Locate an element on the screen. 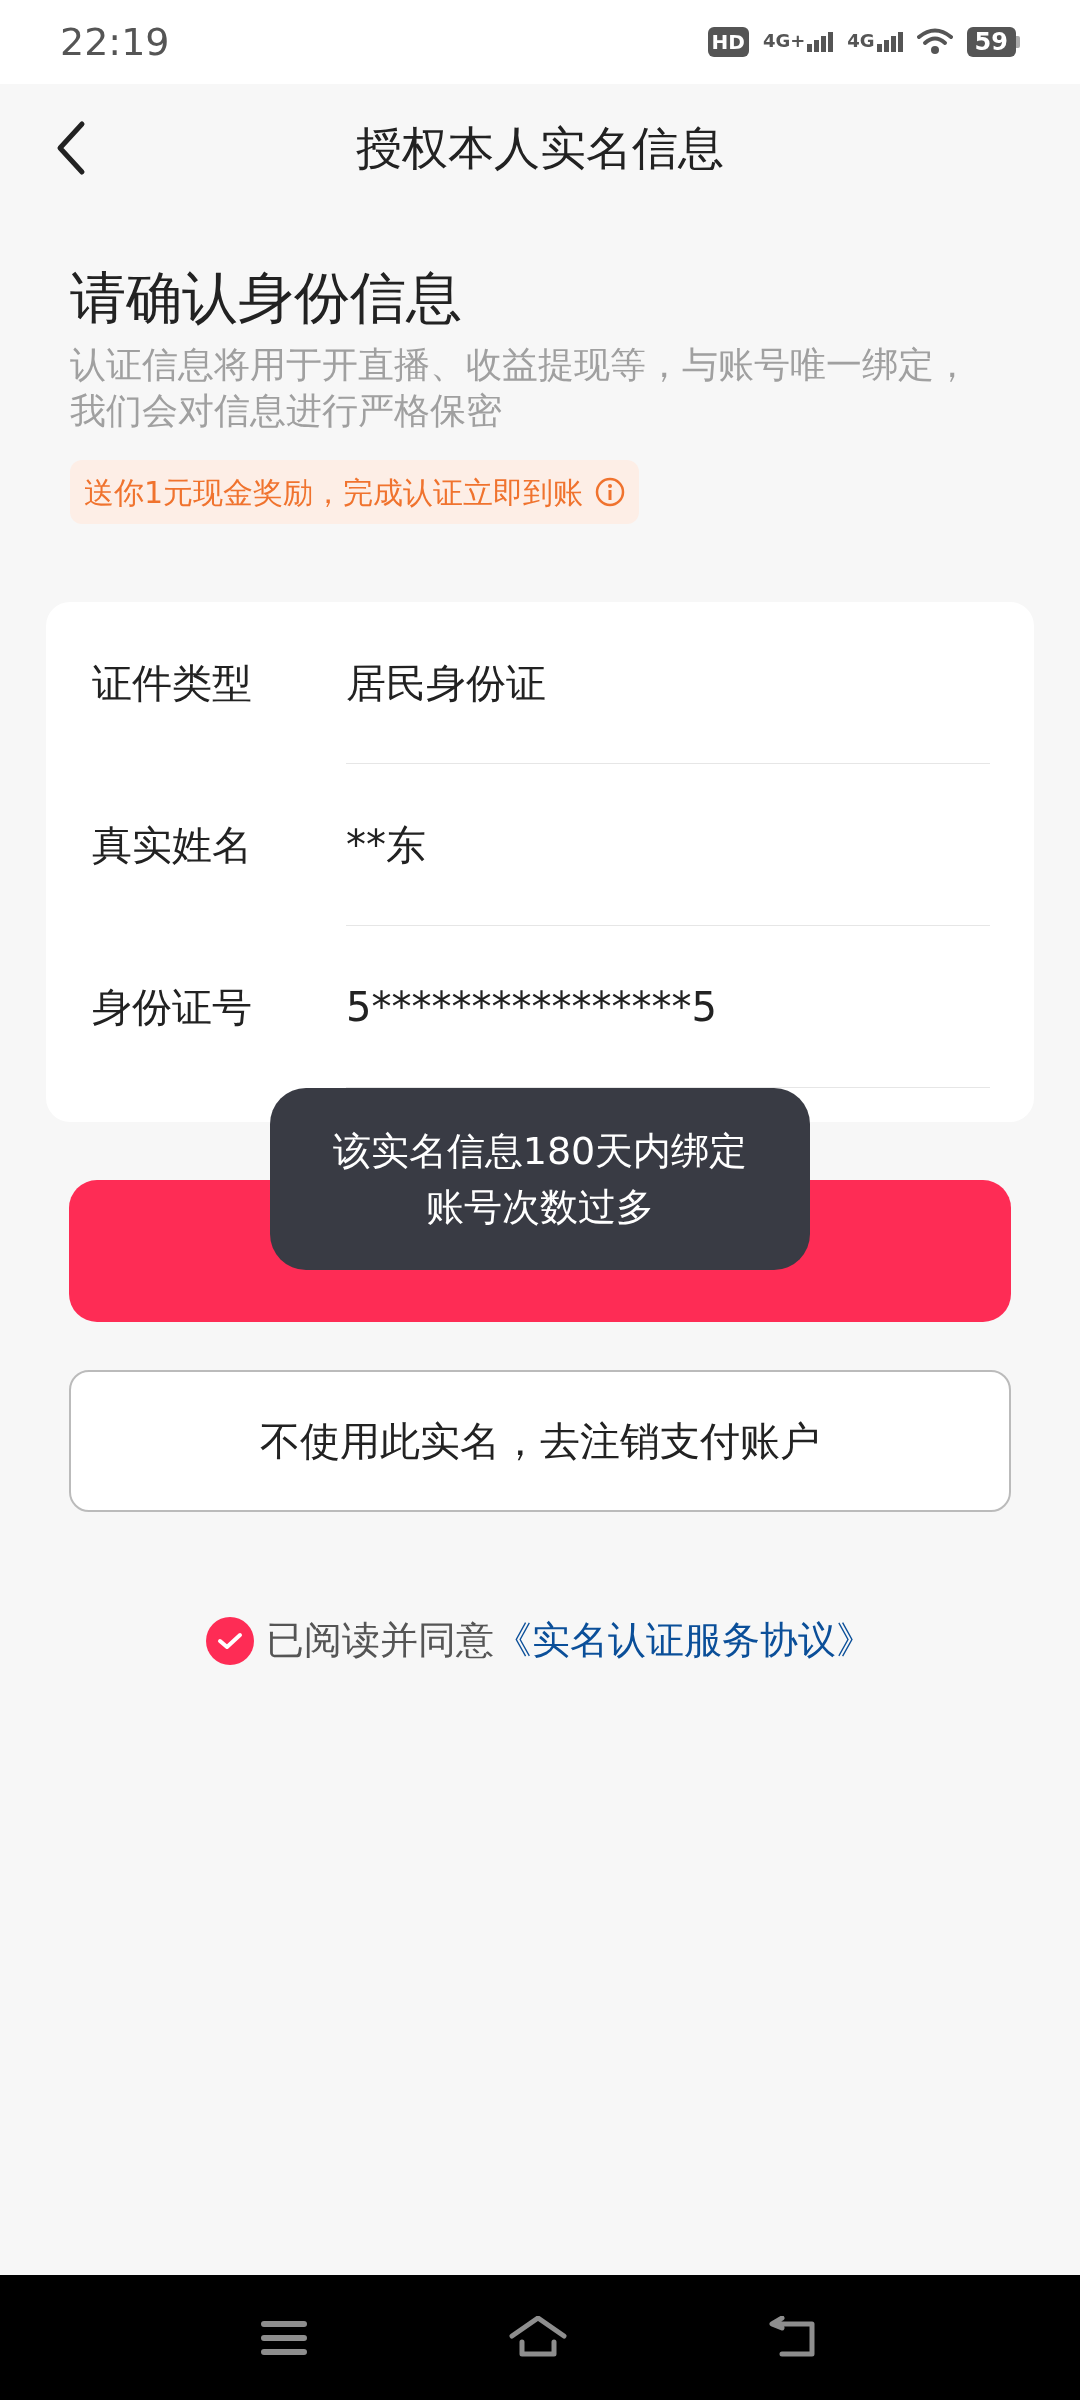 The image size is (1080, 2400). section-heading: 请确认身份信息 is located at coordinates (266, 298).